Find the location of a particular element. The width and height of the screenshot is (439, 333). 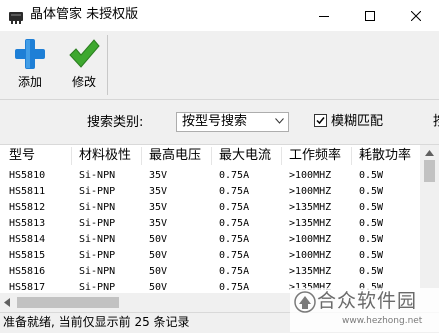

cell-model: HS5816 is located at coordinates (27, 271).